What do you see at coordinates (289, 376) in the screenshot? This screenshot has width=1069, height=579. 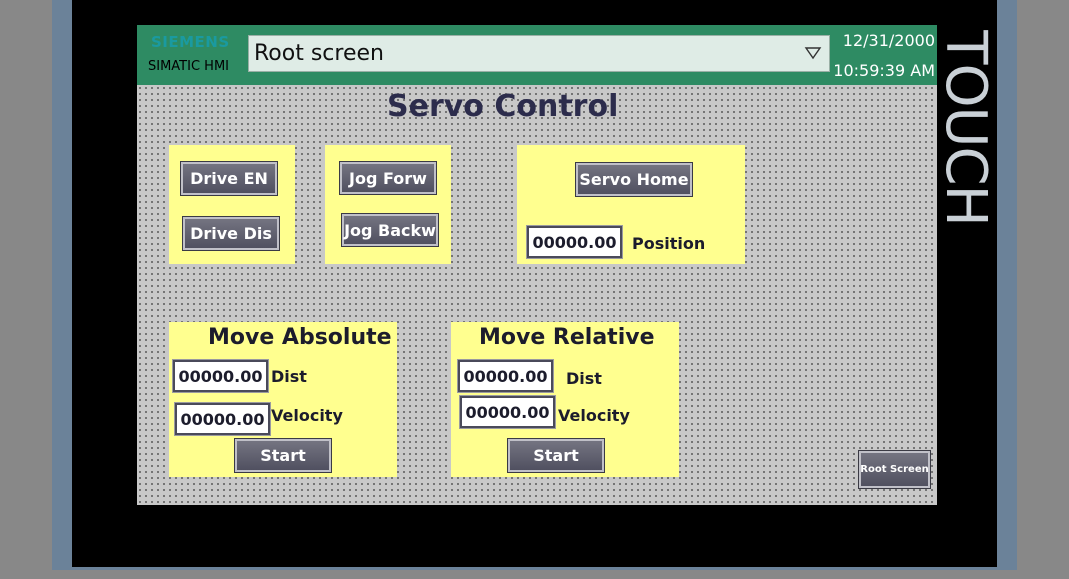 I see `absolute-dist-label: Dist` at bounding box center [289, 376].